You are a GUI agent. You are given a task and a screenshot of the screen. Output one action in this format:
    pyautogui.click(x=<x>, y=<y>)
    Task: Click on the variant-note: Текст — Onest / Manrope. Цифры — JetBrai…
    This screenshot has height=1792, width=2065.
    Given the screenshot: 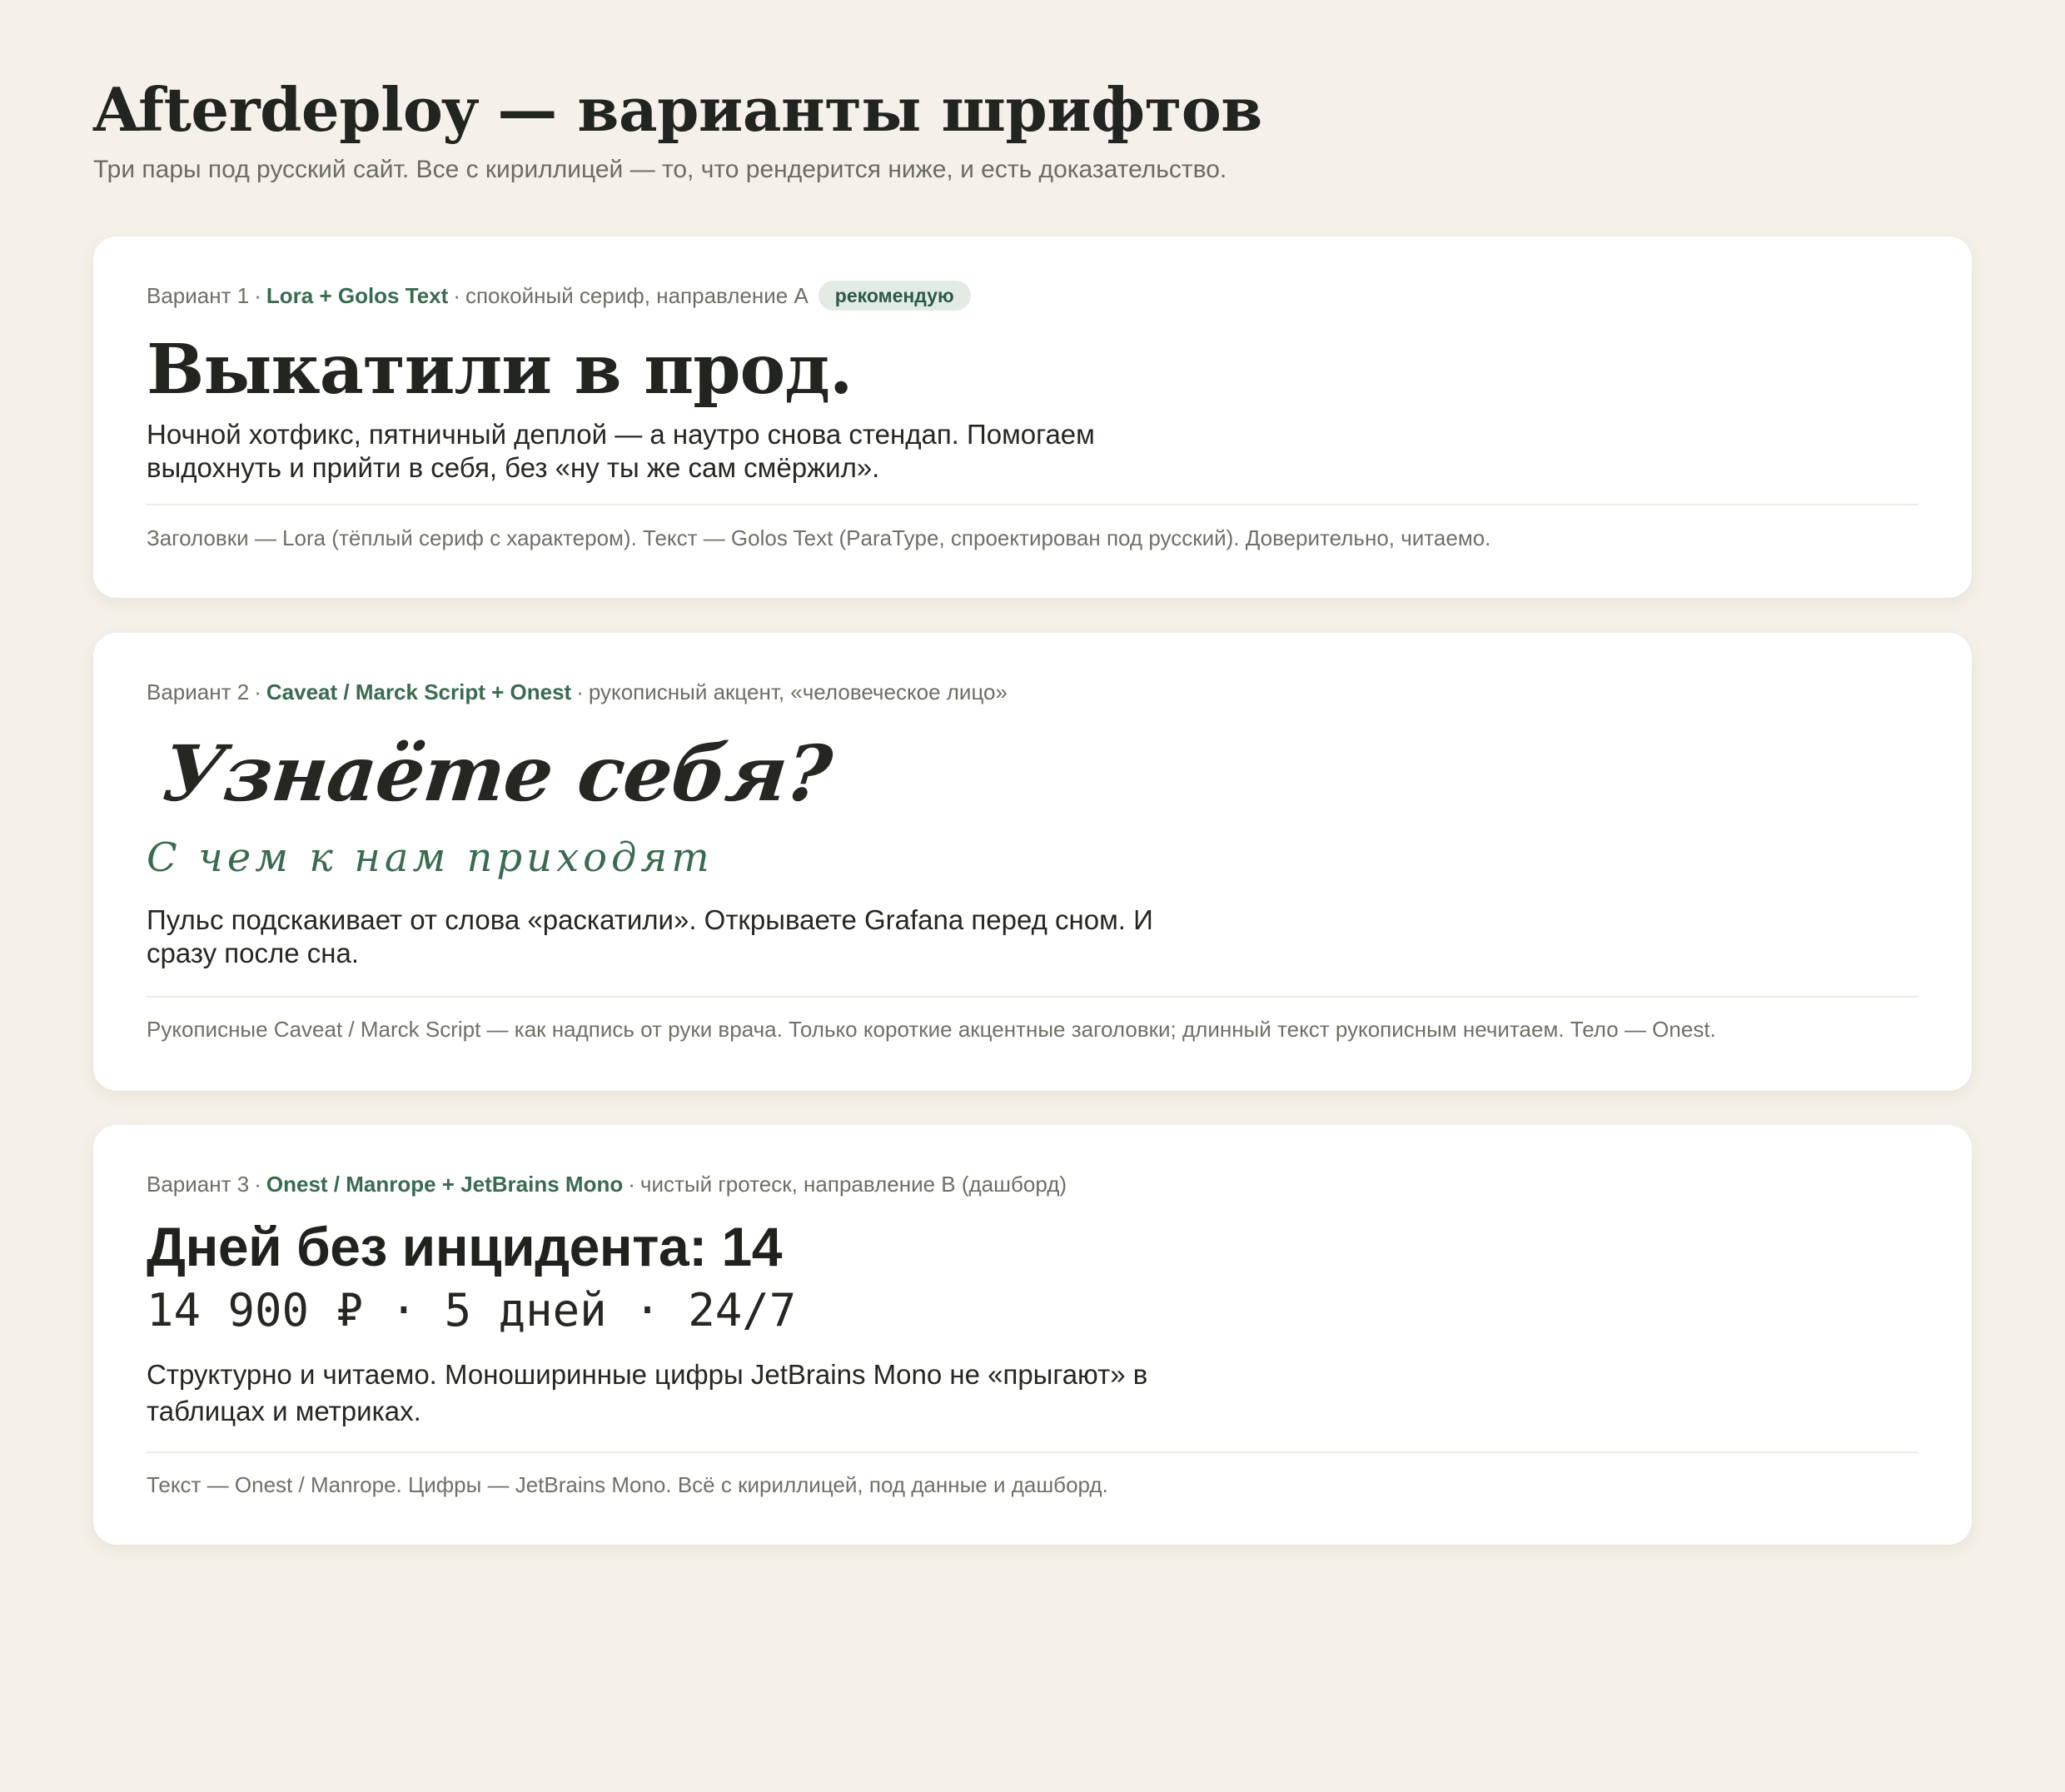 What is the action you would take?
    pyautogui.click(x=627, y=1485)
    